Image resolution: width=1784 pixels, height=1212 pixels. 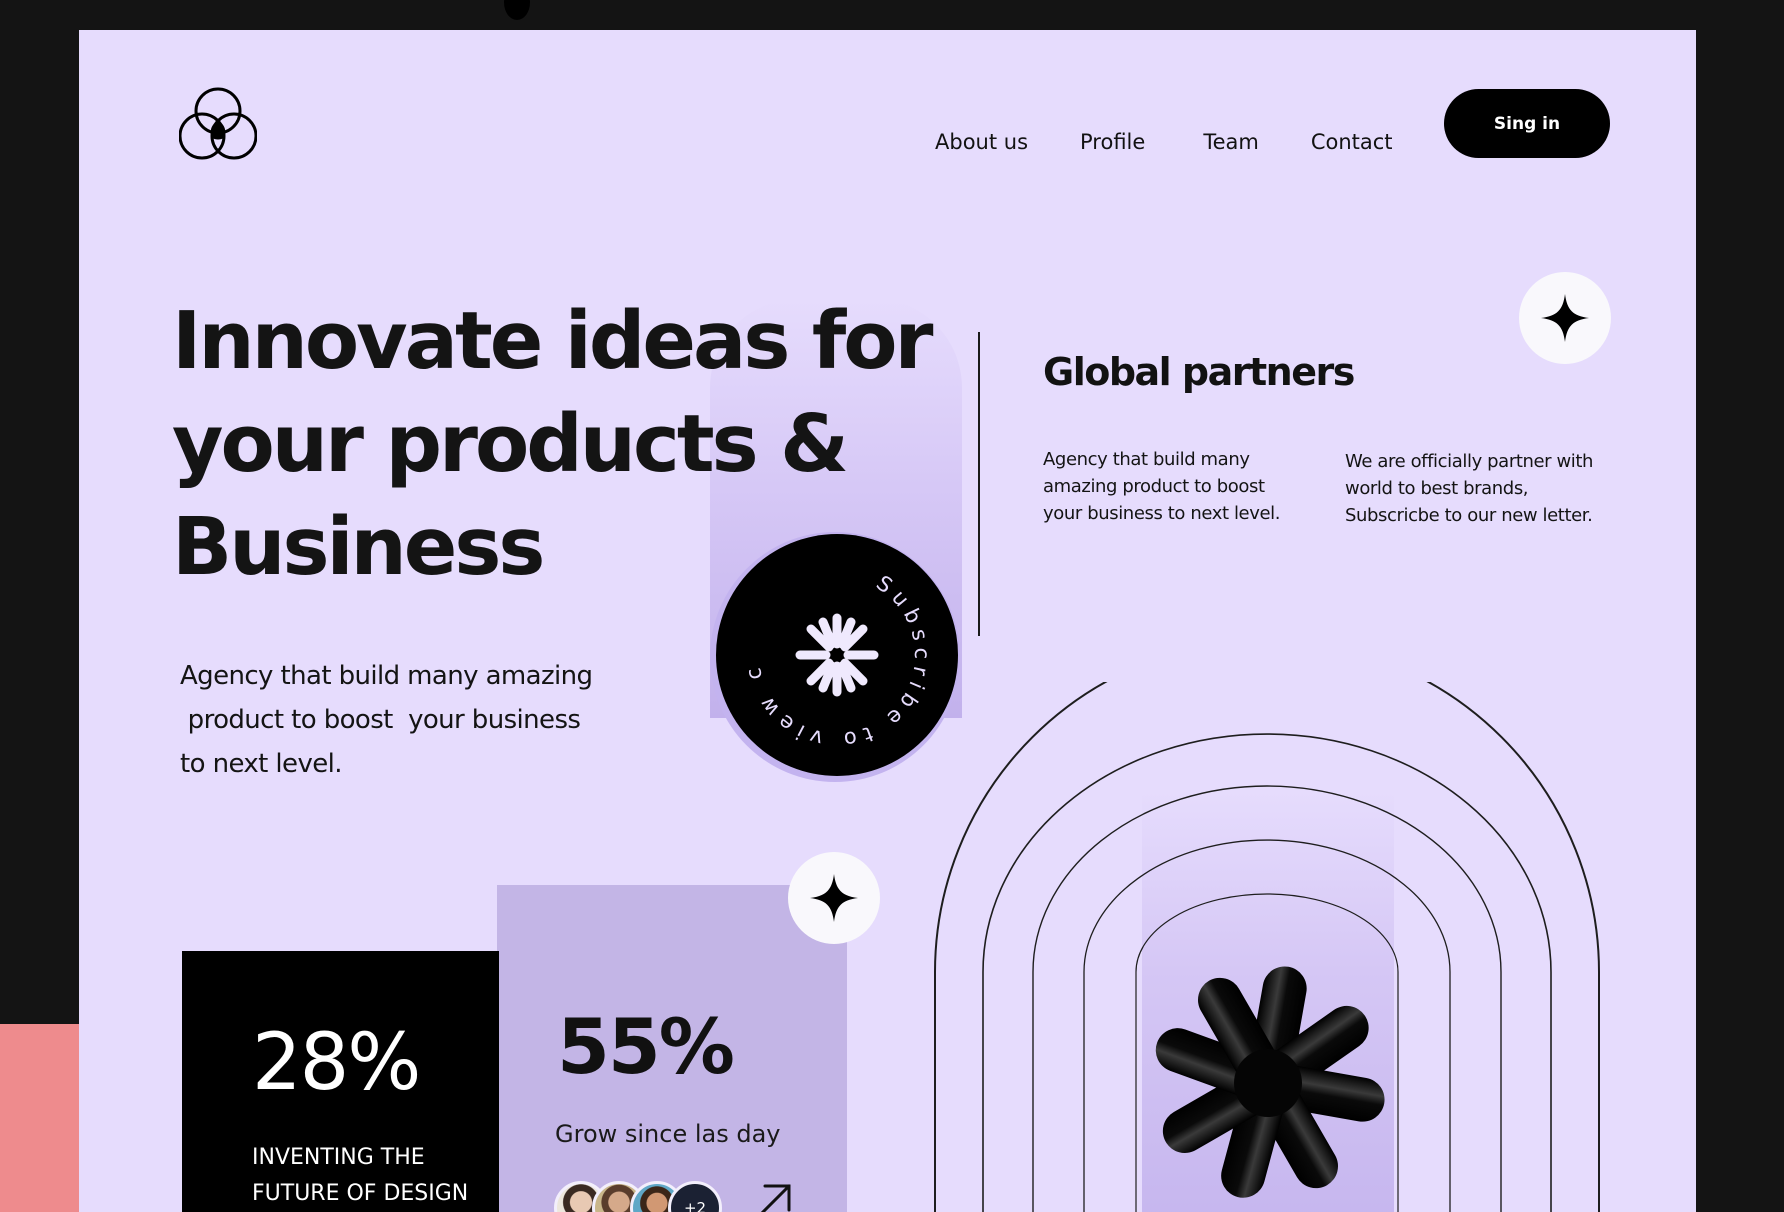 I want to click on hero-title-line: Business, so click(x=358, y=547).